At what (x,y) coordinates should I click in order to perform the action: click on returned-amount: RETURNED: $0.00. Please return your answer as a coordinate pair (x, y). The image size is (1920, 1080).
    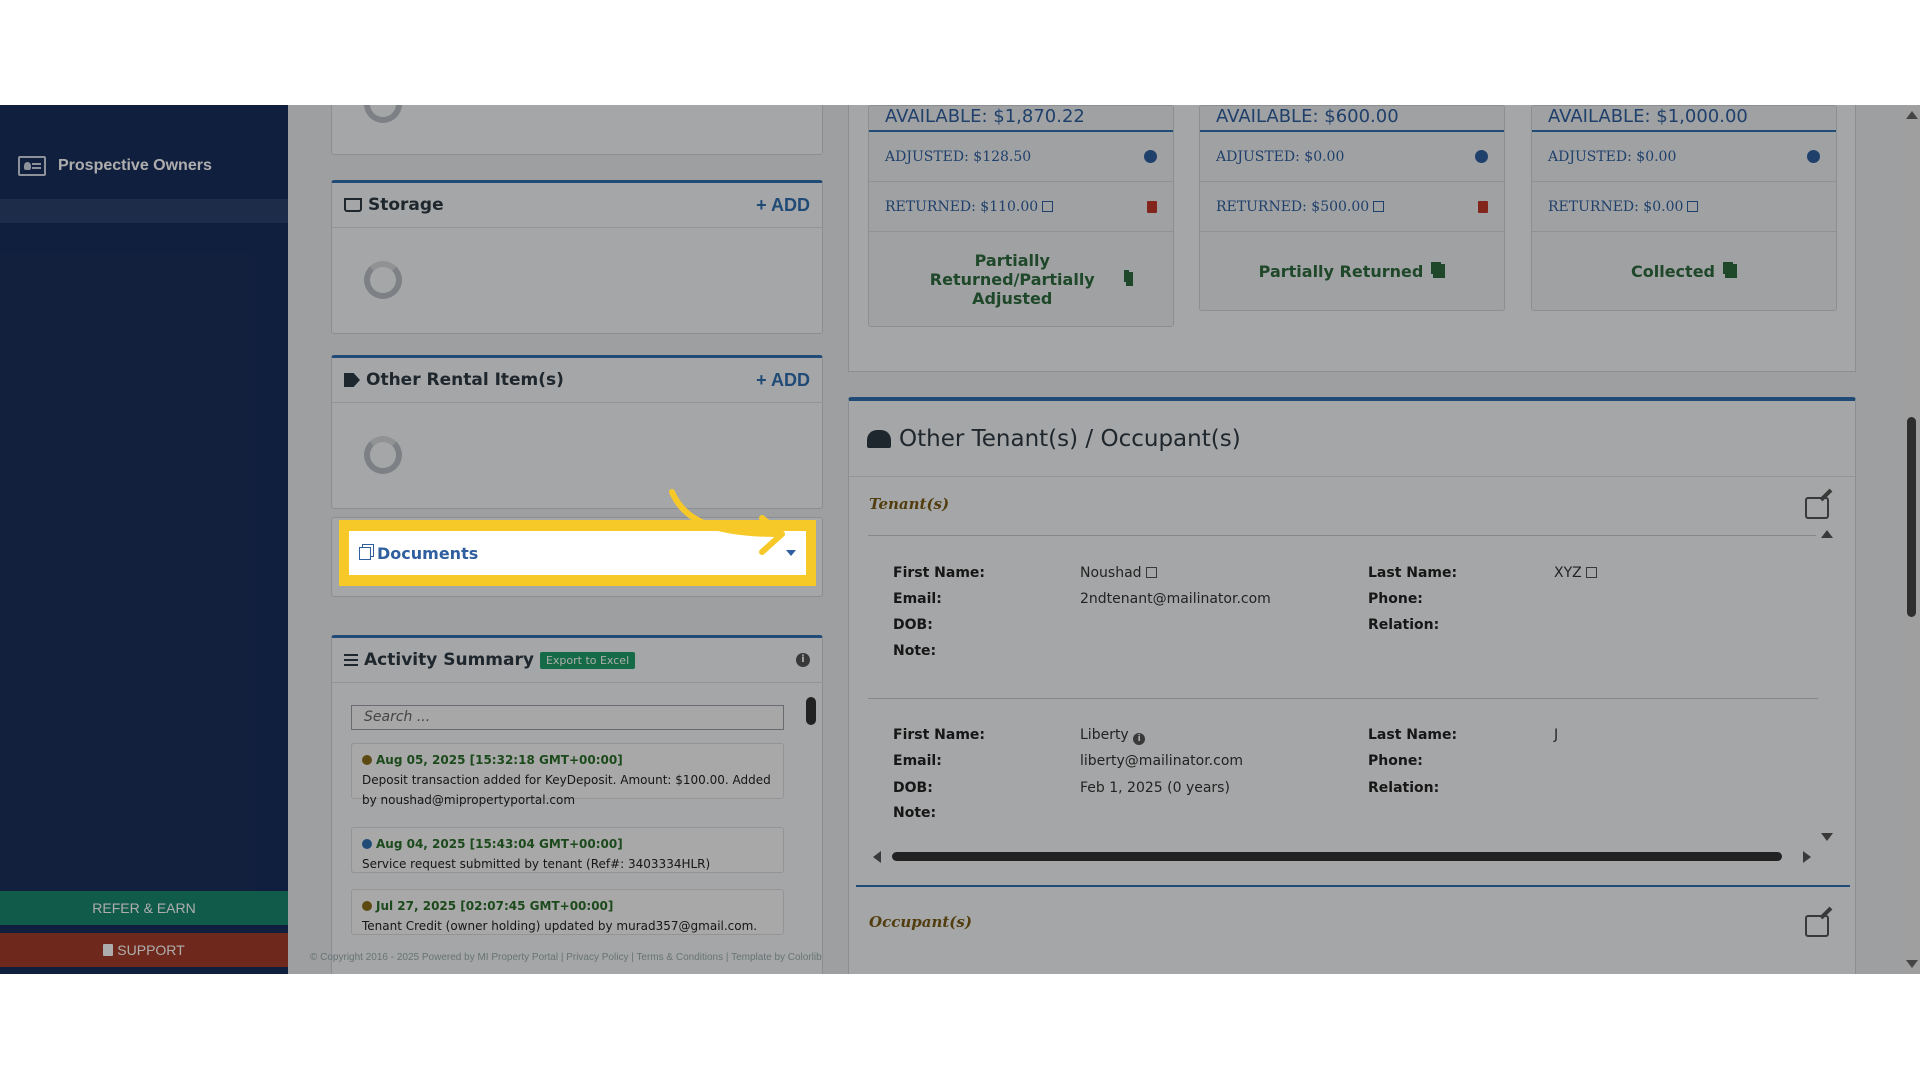
    Looking at the image, I should click on (1616, 206).